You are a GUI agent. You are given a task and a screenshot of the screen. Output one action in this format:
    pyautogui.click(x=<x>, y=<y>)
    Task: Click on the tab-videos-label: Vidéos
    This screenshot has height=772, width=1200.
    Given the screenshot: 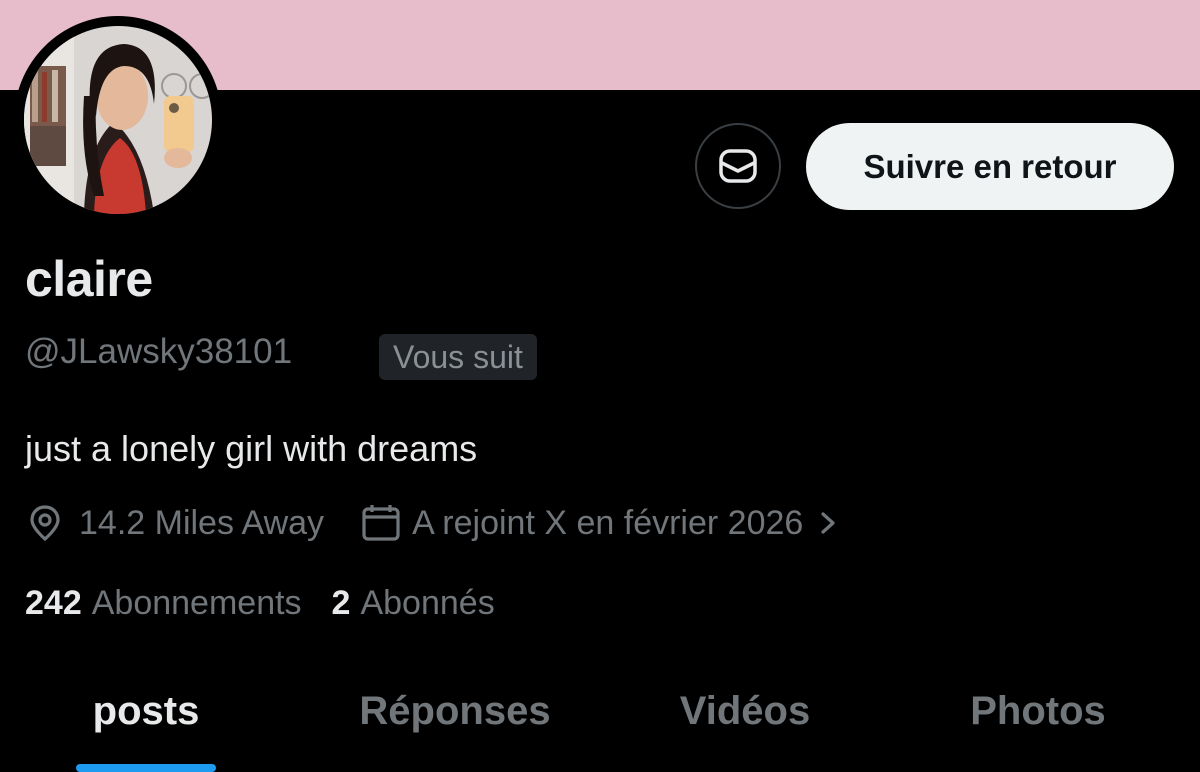 What is the action you would take?
    pyautogui.click(x=745, y=711)
    